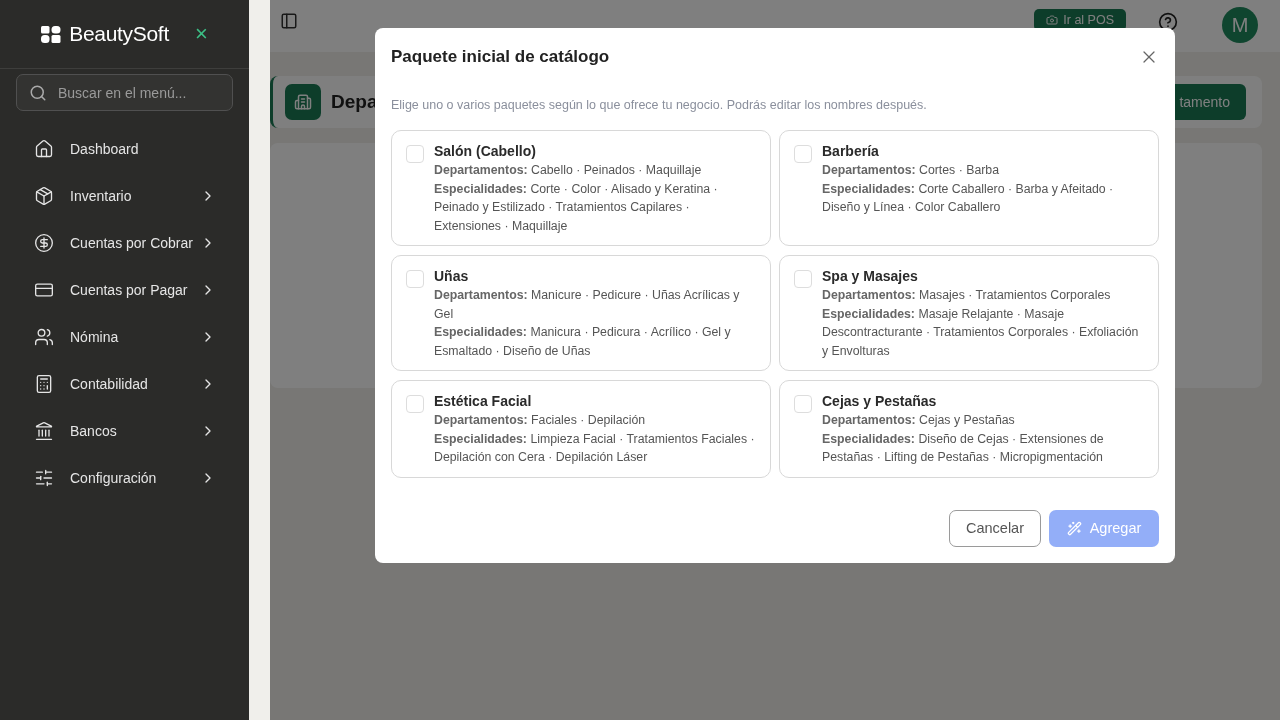 This screenshot has height=720, width=1280. Describe the element at coordinates (1074, 528) in the screenshot. I see `magic-wand-icon` at that location.